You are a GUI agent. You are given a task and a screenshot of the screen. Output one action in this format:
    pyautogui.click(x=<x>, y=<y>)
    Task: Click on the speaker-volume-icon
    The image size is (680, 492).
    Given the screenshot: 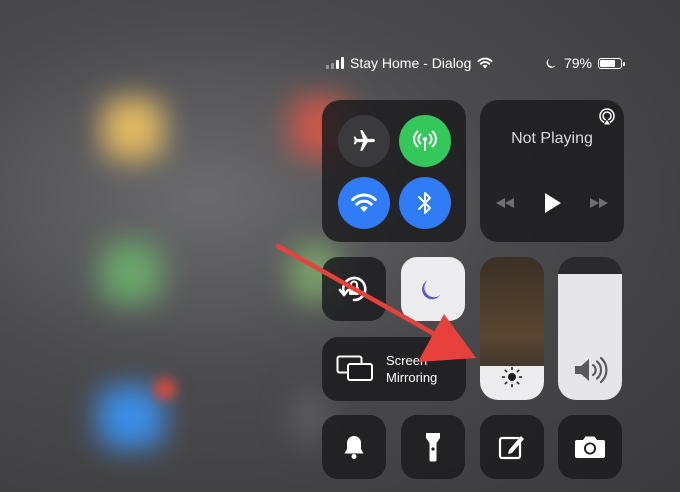 What is the action you would take?
    pyautogui.click(x=591, y=370)
    